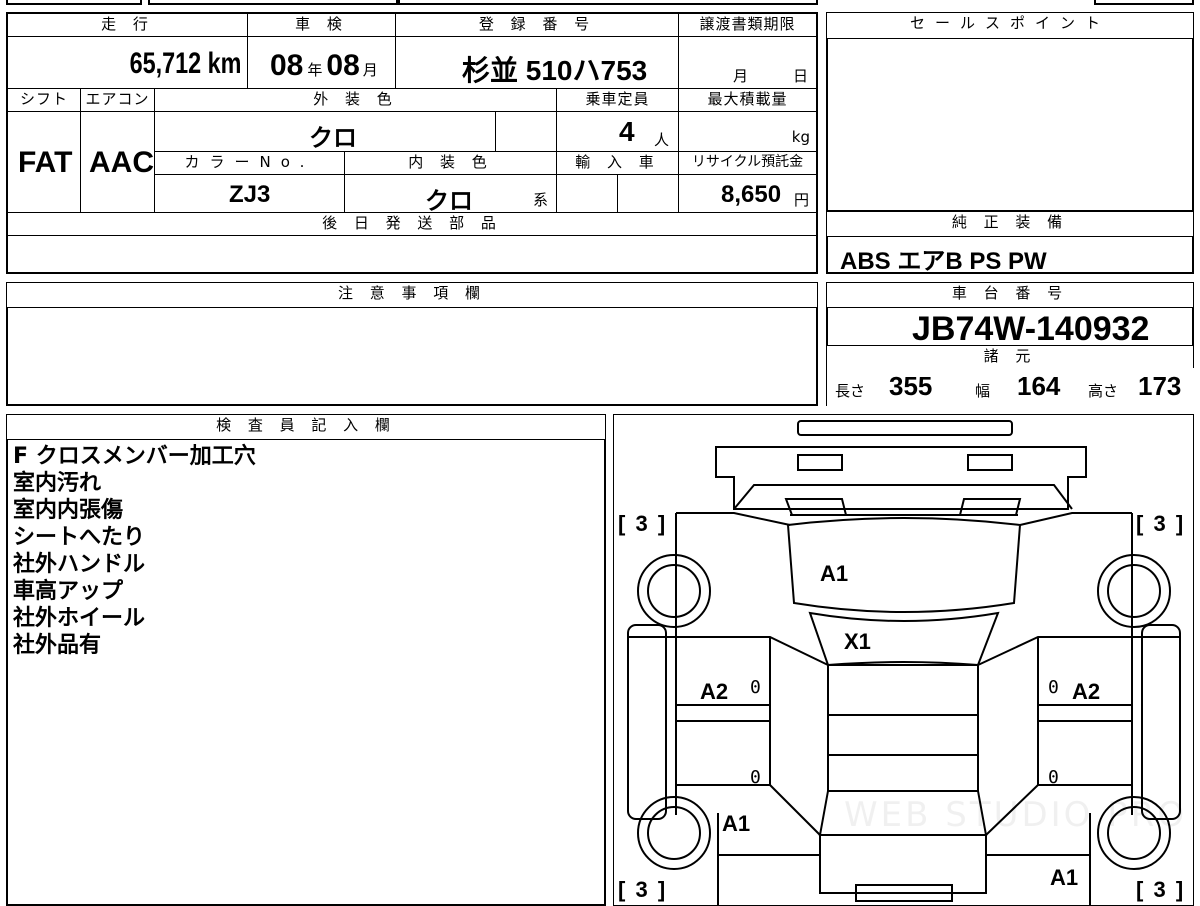 The image size is (1200, 906). I want to click on inspection-cell: 08 年 08 月, so click(321, 62).